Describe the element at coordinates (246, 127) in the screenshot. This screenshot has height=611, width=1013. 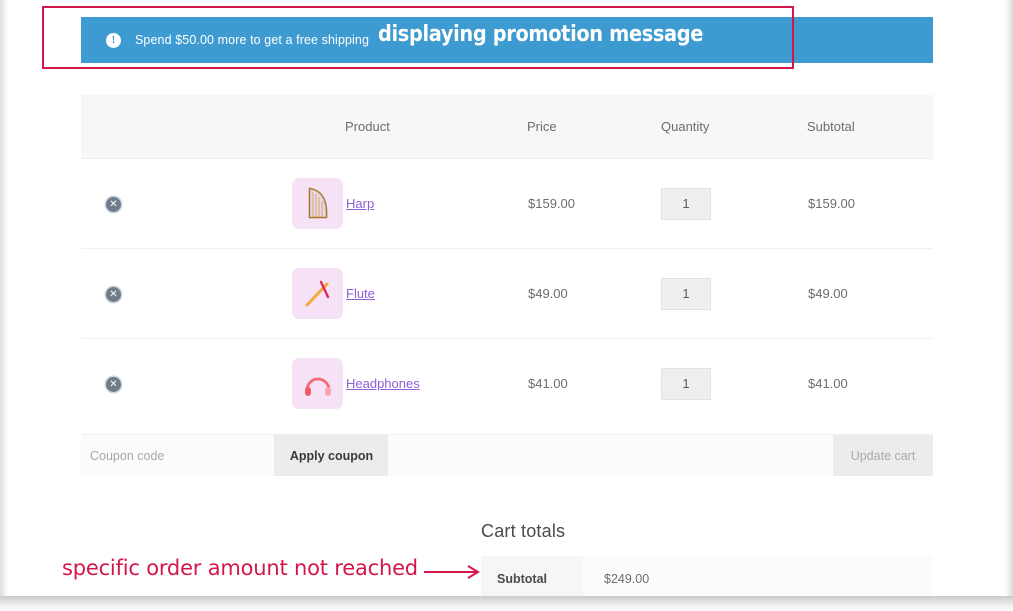
I see `column-header-thumbnail` at that location.